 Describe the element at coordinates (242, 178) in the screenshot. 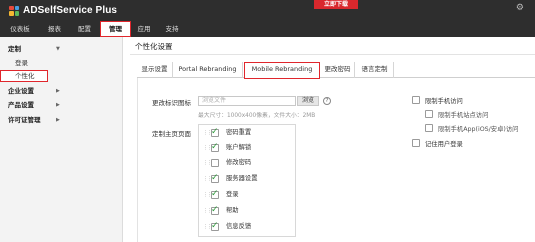

I see `option-label: 服务器设置` at that location.